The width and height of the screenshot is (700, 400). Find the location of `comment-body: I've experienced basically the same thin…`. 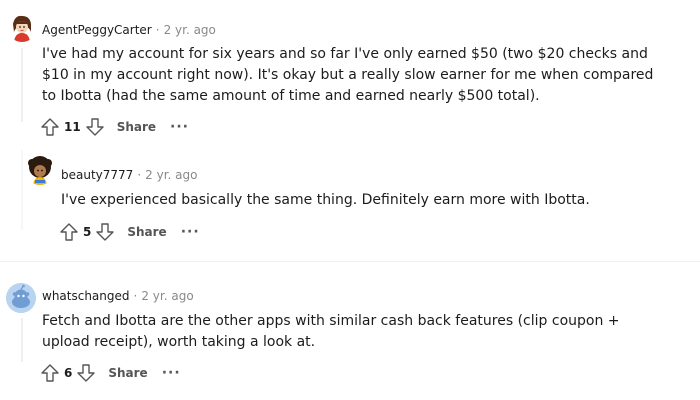

comment-body: I've experienced basically the same thin… is located at coordinates (325, 200).